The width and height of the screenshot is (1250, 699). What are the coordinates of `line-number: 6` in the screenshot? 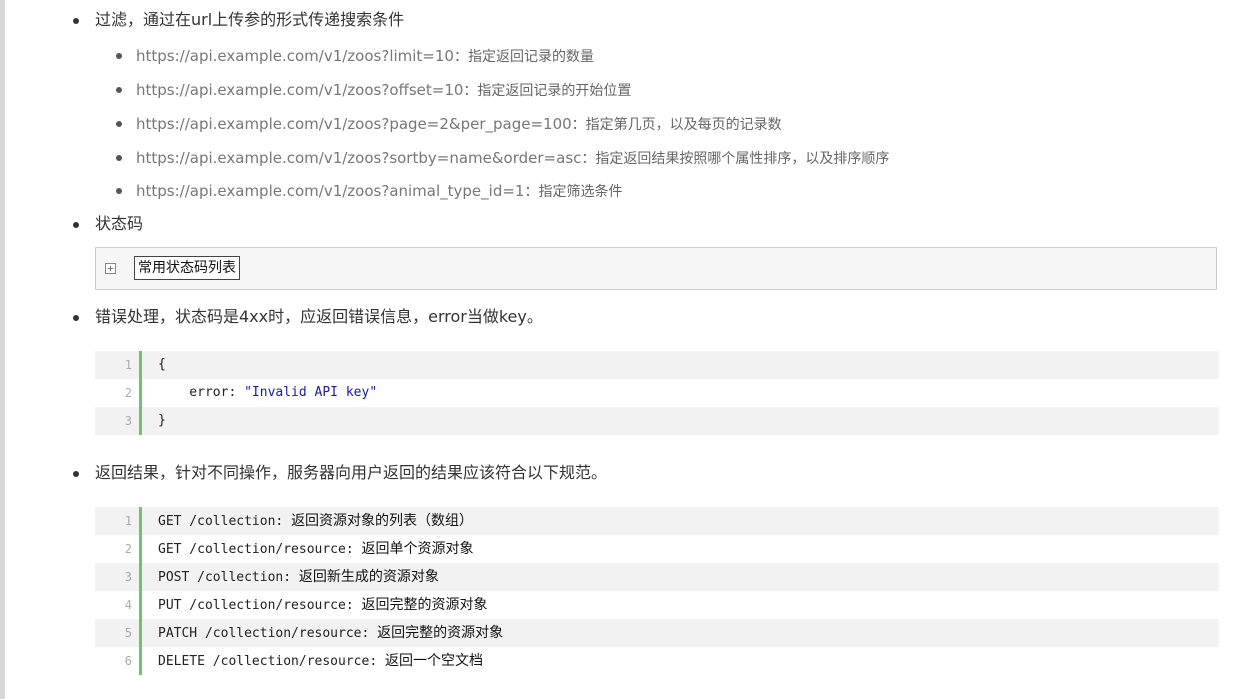 It's located at (128, 661).